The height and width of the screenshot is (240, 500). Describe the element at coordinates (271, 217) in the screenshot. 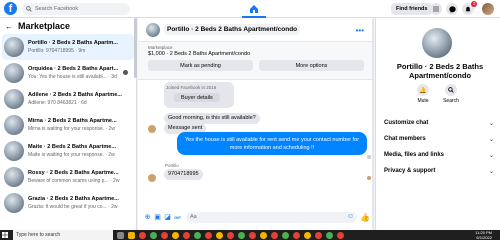

I see `message-input: Aa ☺` at that location.